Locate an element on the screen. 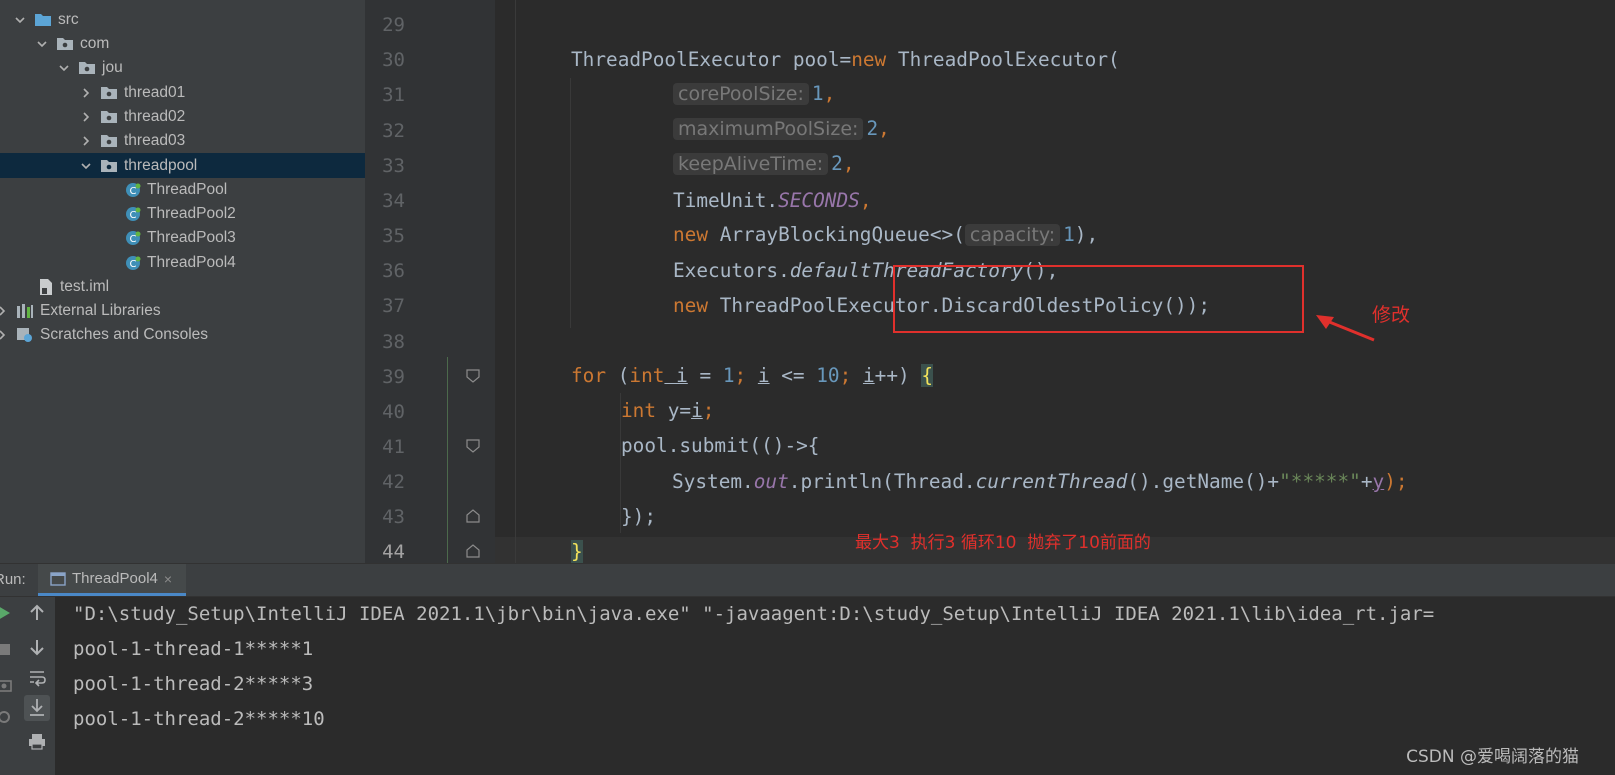 The height and width of the screenshot is (775, 1615). close-tab-icon: × is located at coordinates (168, 579).